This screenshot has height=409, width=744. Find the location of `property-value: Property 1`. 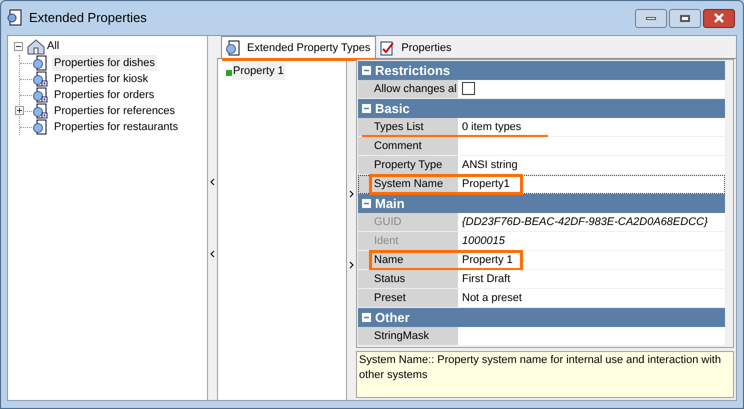

property-value: Property 1 is located at coordinates (487, 260).